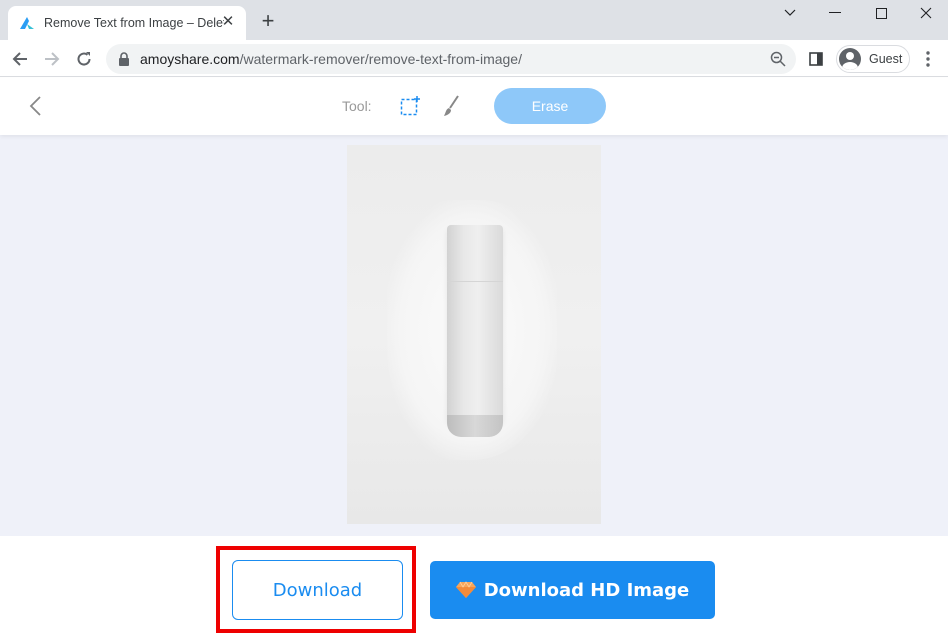  Describe the element at coordinates (357, 106) in the screenshot. I see `tool-label: Tool:` at that location.